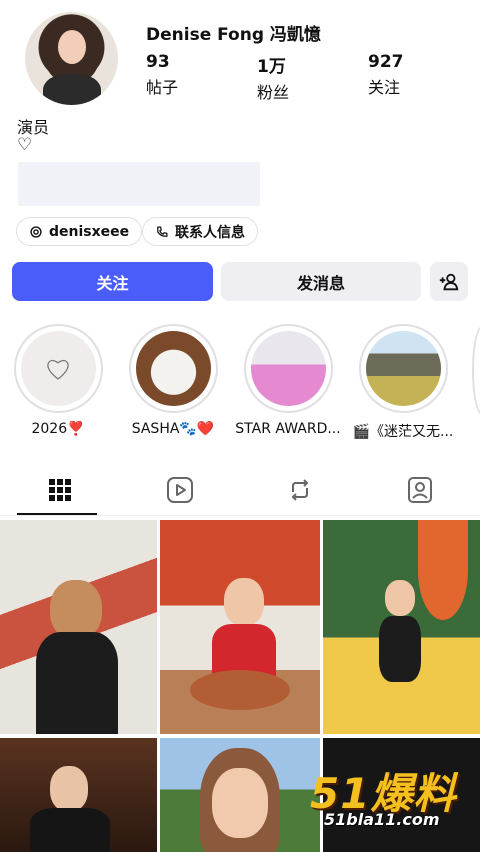 The width and height of the screenshot is (480, 852). What do you see at coordinates (158, 62) in the screenshot?
I see `stat-posts-count: 93` at bounding box center [158, 62].